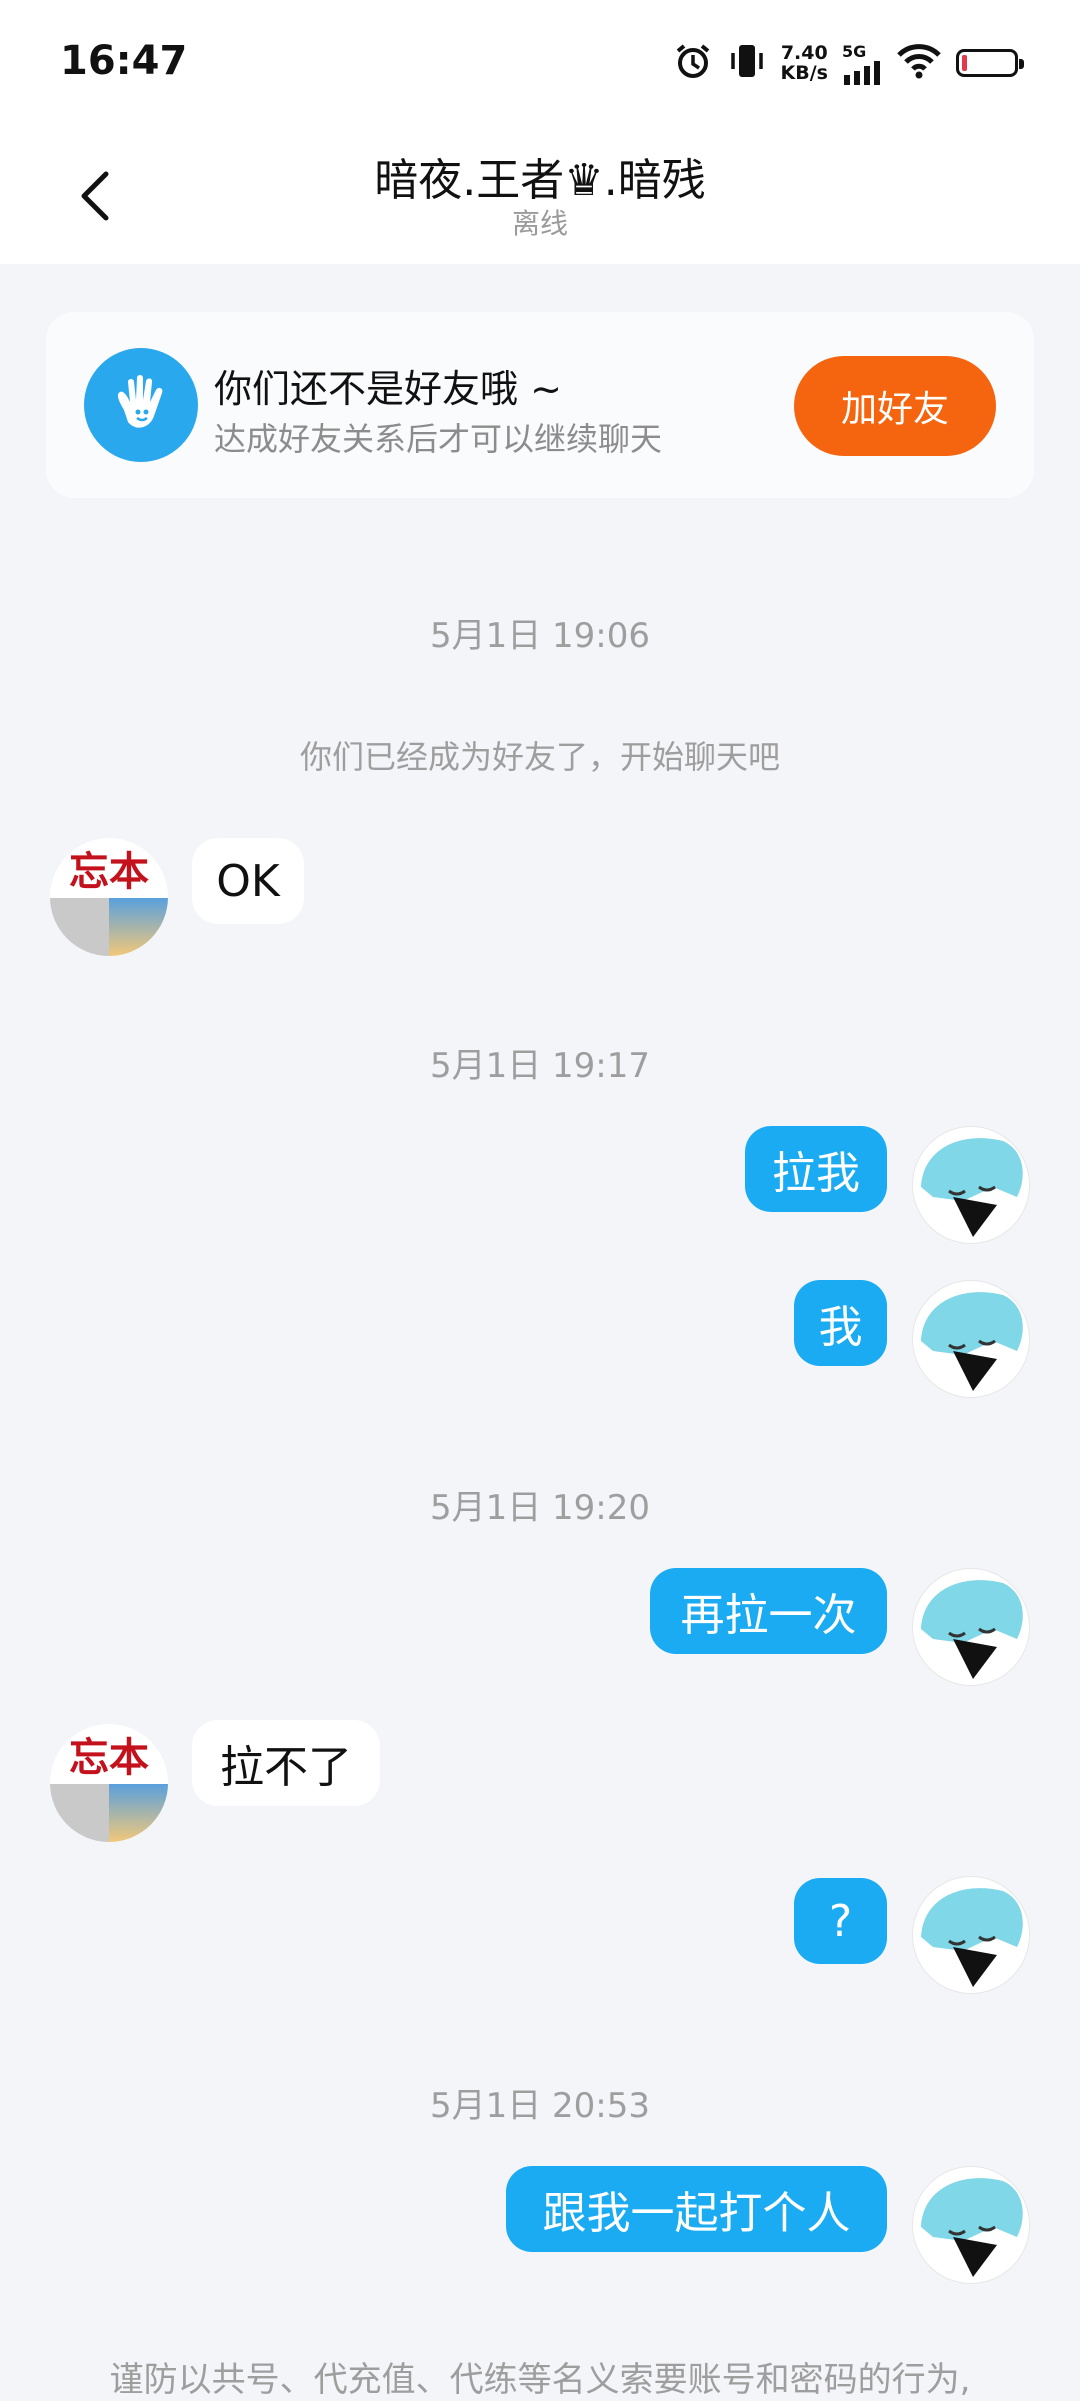  I want to click on signal-icon: 5G, so click(862, 63).